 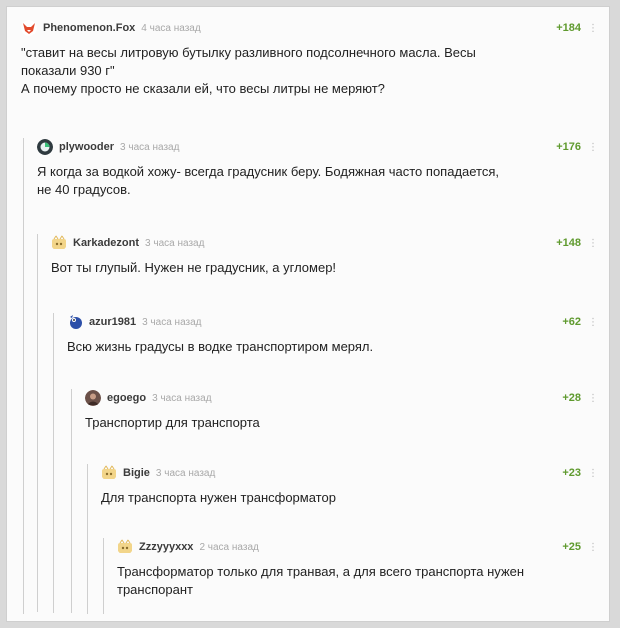 What do you see at coordinates (571, 322) in the screenshot?
I see `rating-counter: +62` at bounding box center [571, 322].